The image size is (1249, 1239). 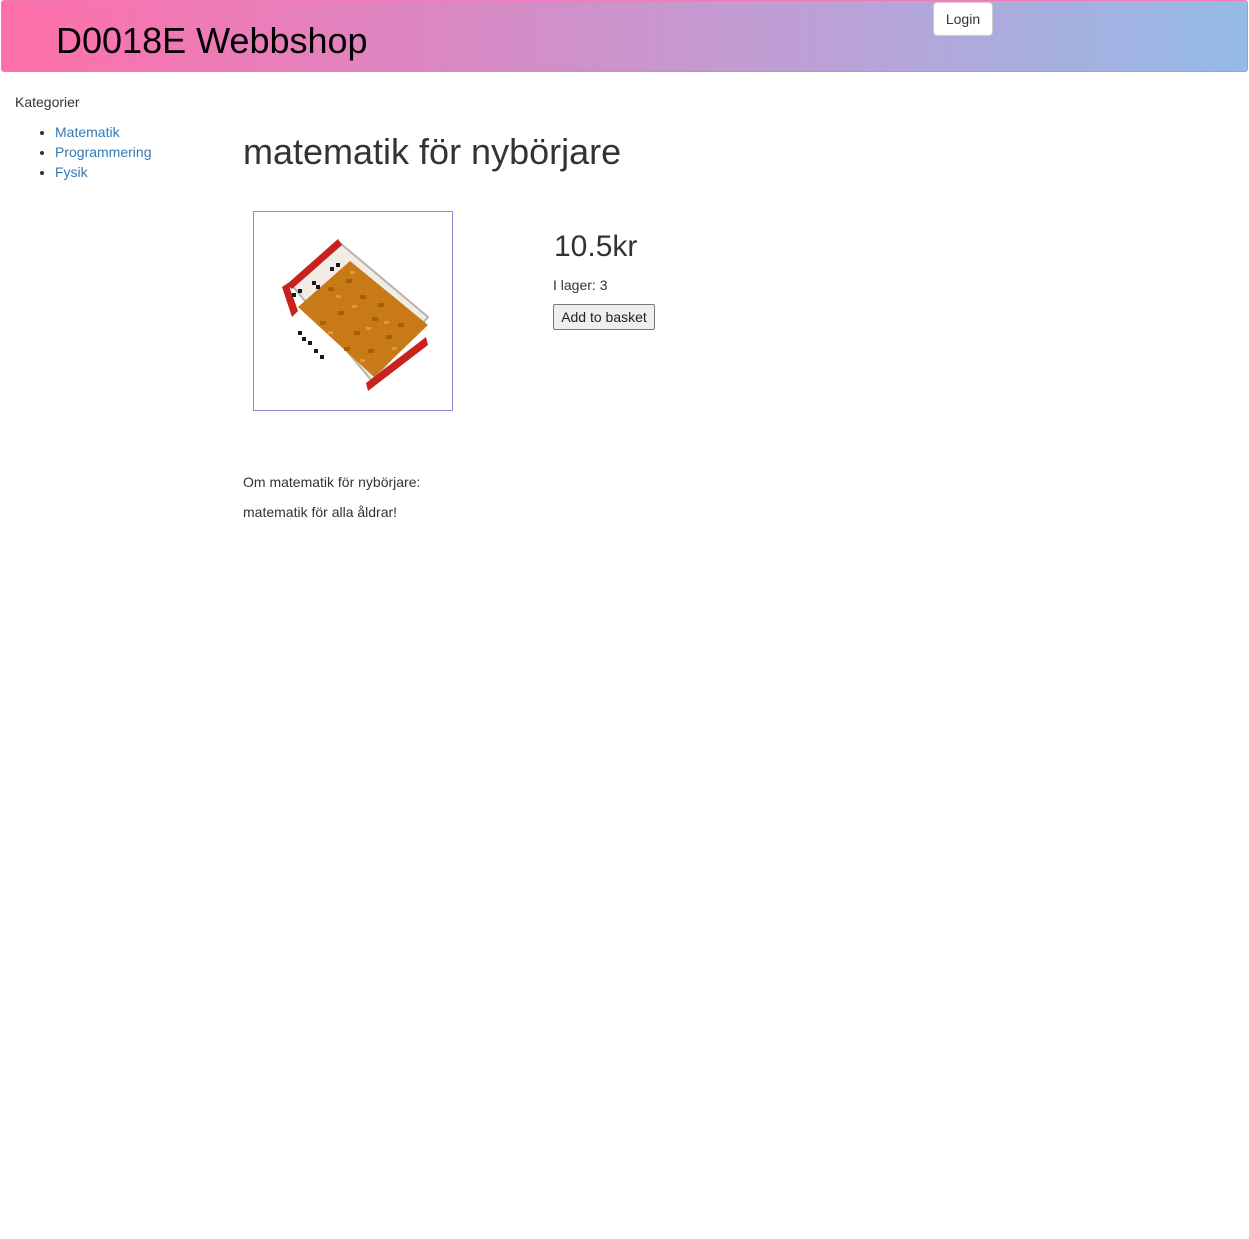 I want to click on about-heading: Om matematik för nybörjare:, so click(x=332, y=482).